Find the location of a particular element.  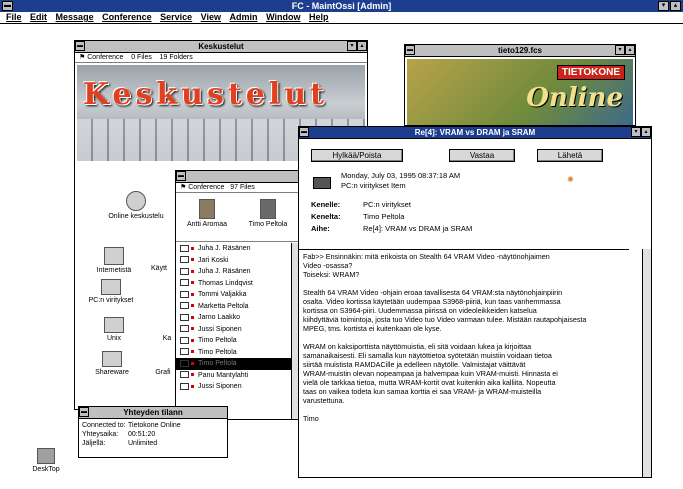

conference-titlebar: ▬ is located at coordinates (238, 177).